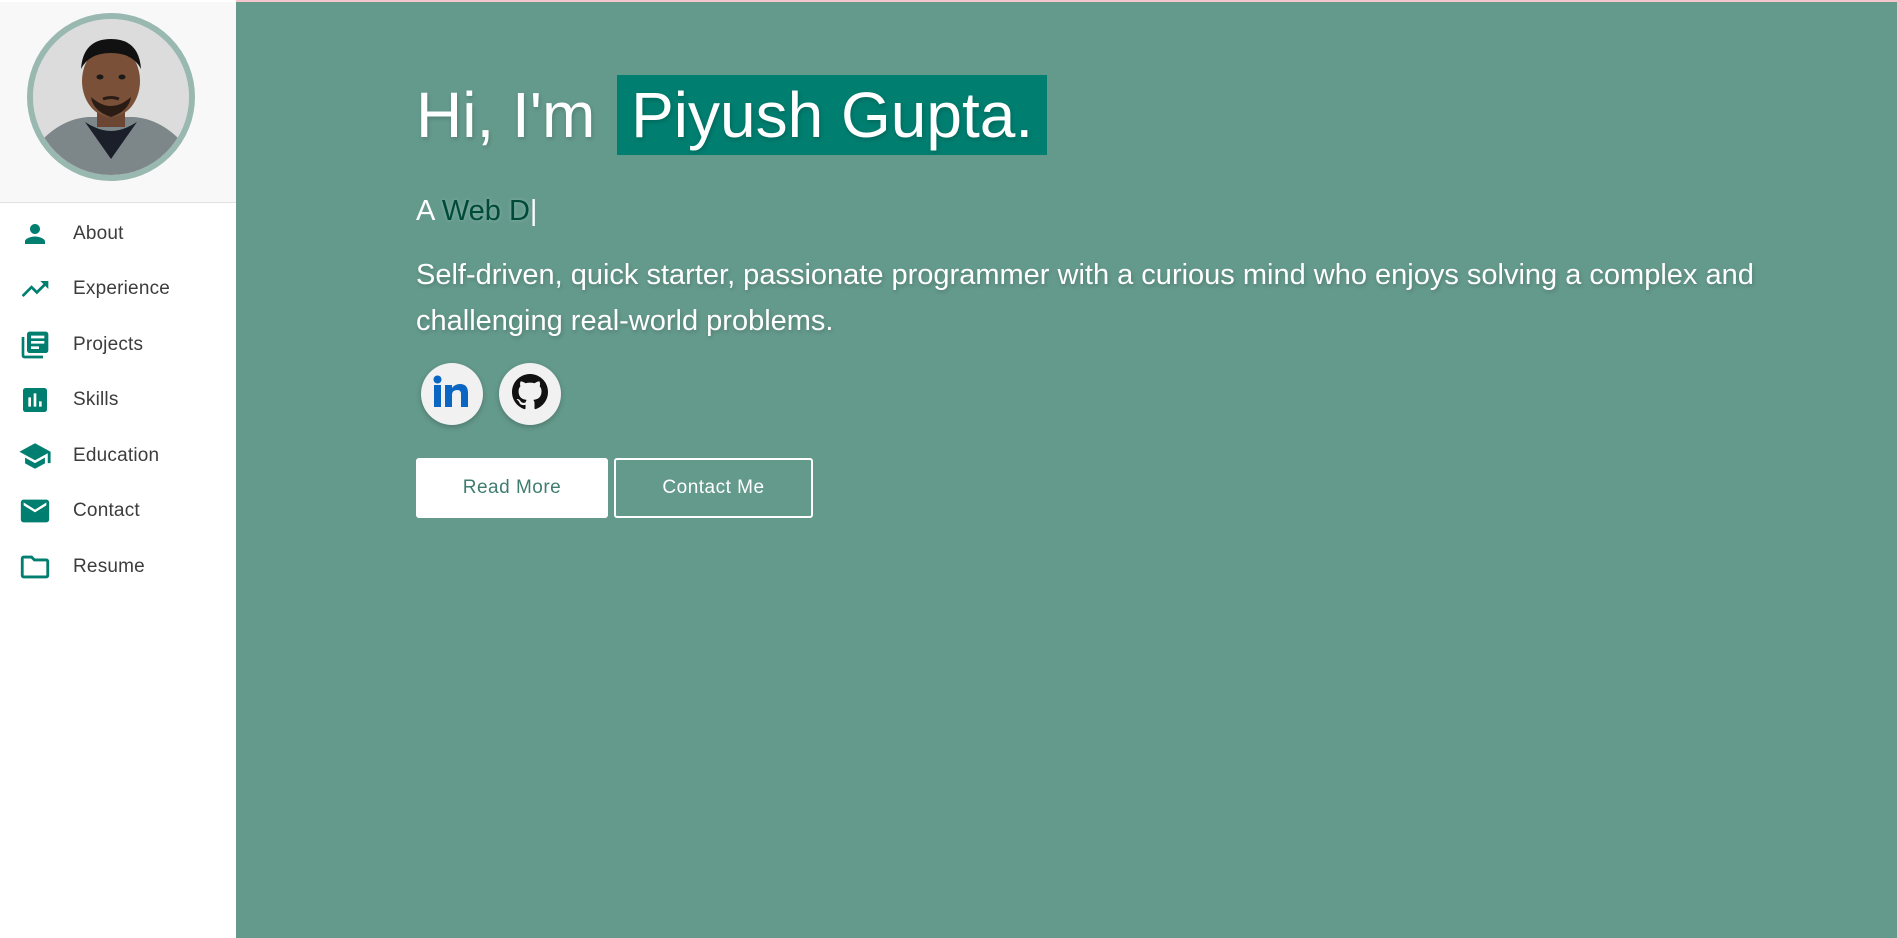 The image size is (1897, 938). I want to click on greeting-text: Hi, I'm, so click(506, 115).